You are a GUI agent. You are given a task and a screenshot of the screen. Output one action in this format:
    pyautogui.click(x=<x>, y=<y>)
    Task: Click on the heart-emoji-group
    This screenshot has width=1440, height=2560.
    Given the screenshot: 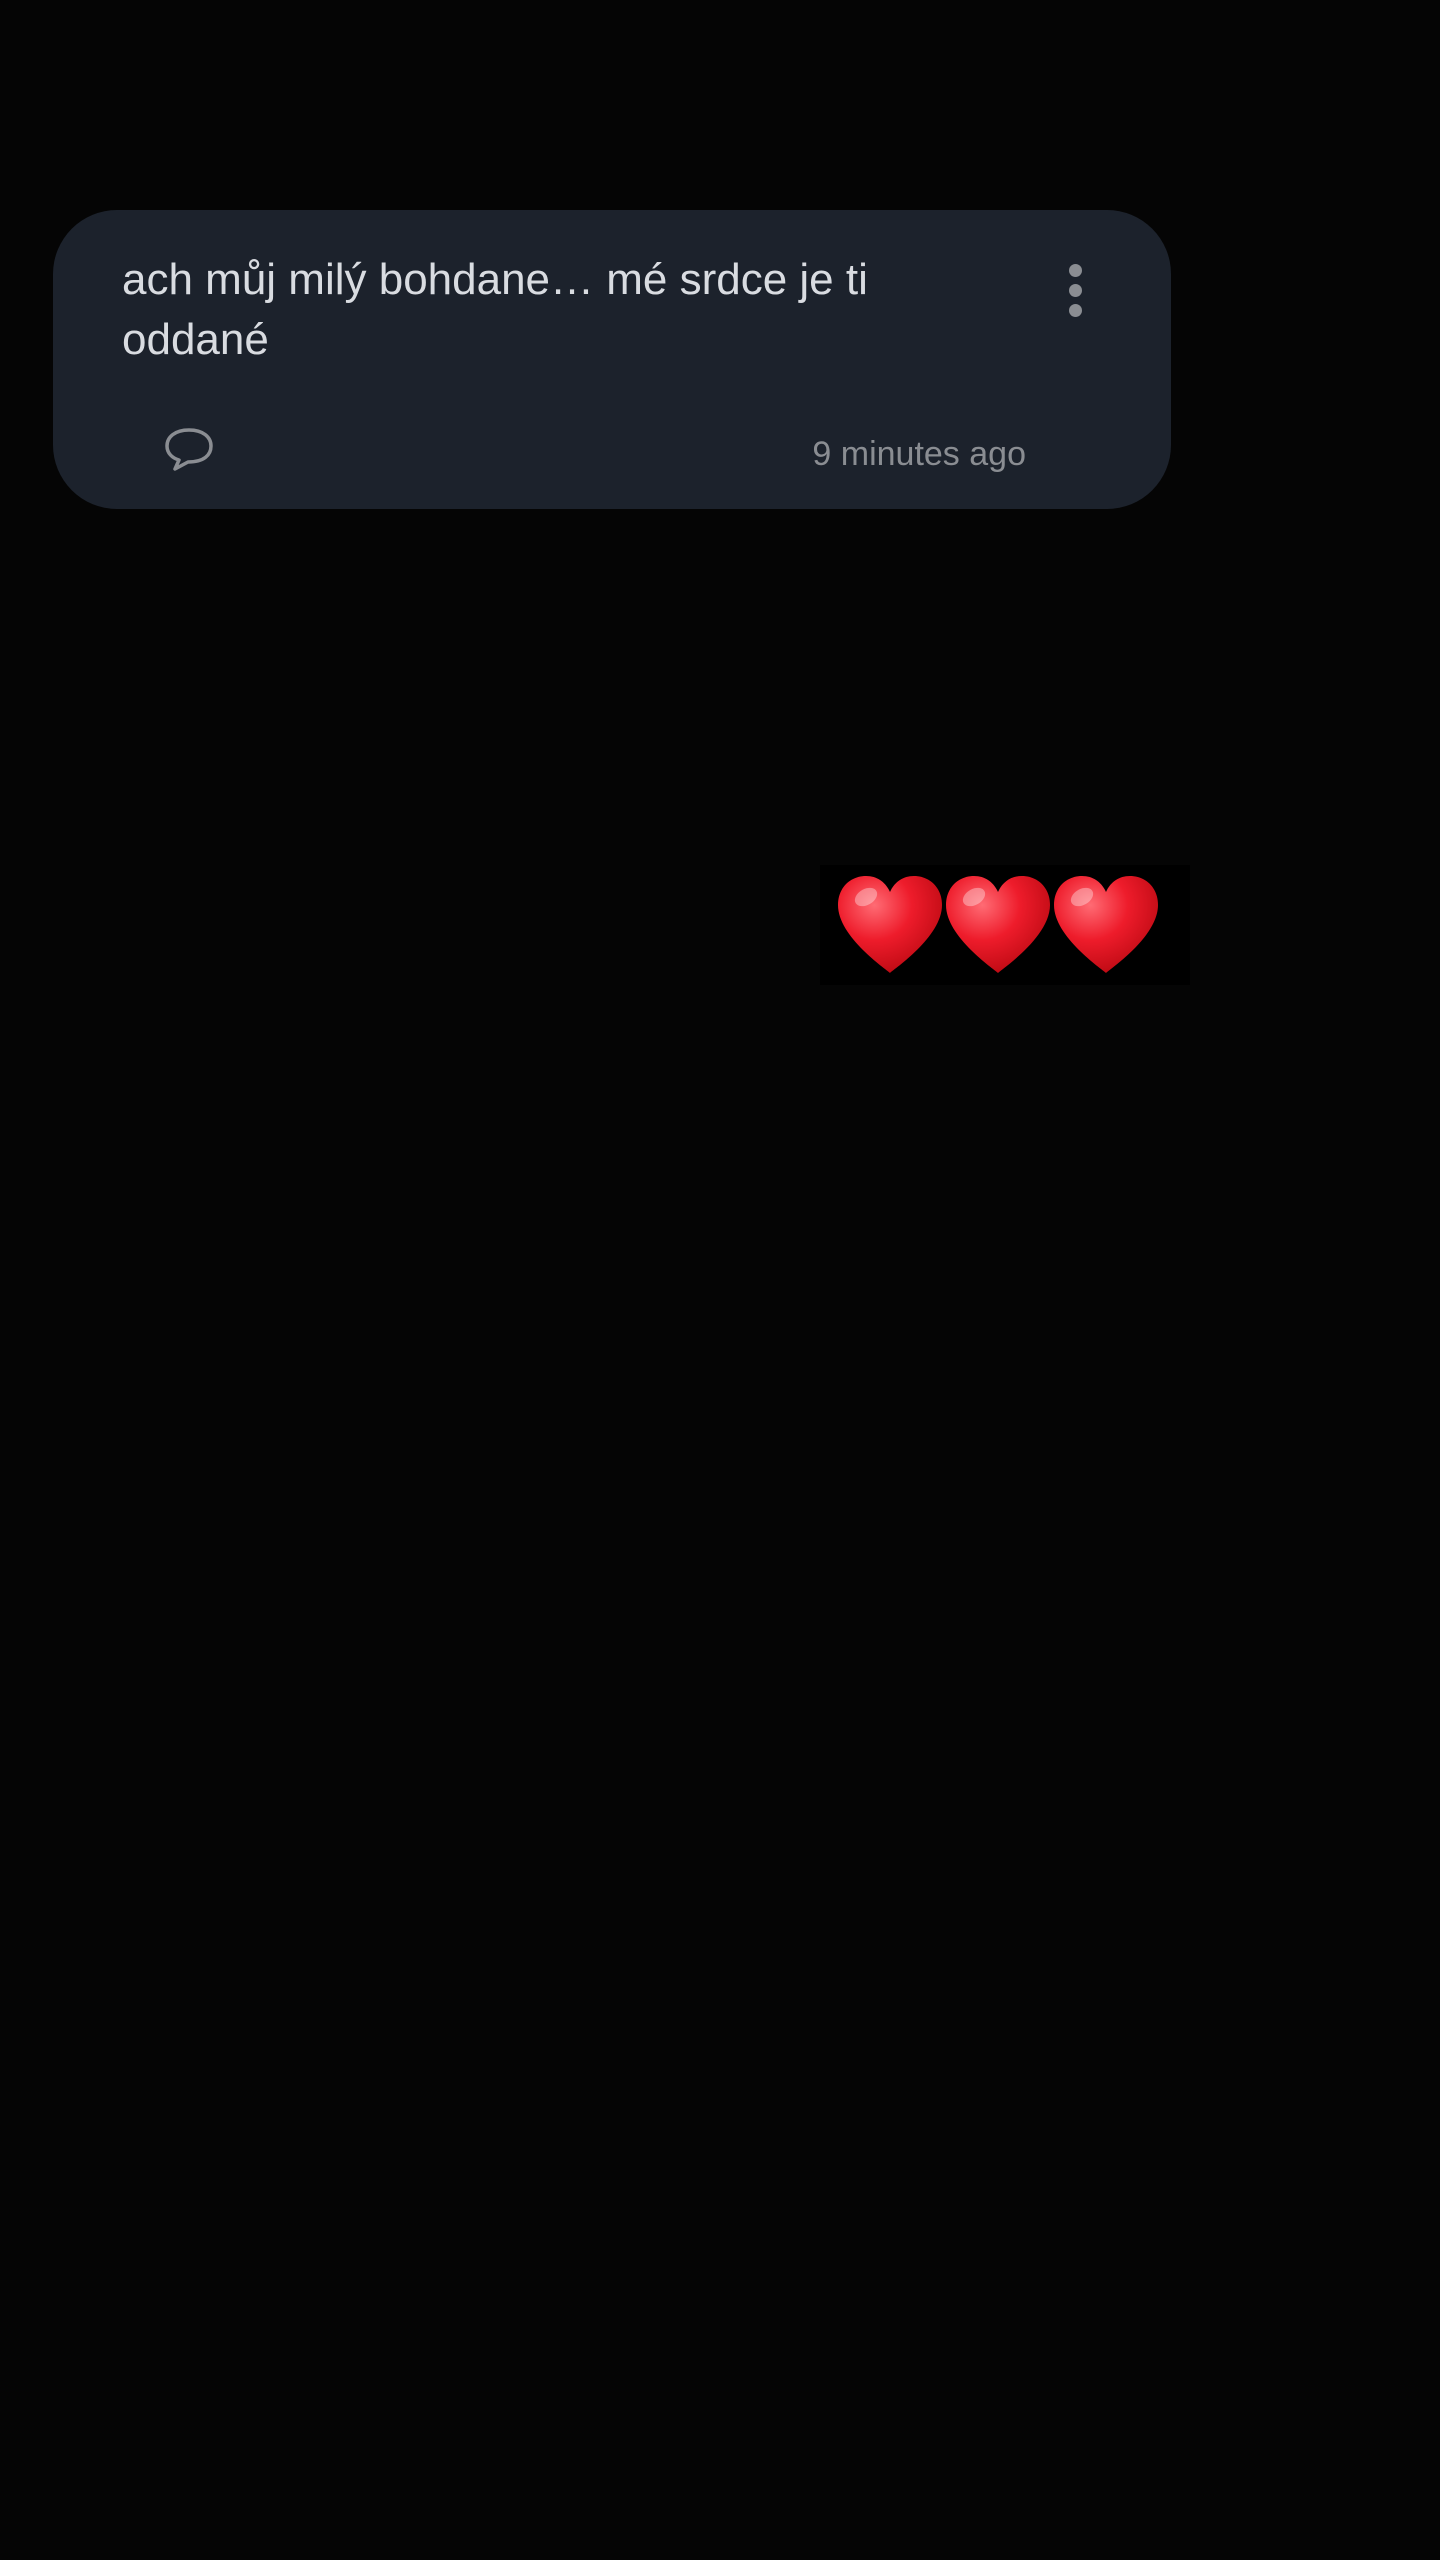 What is the action you would take?
    pyautogui.click(x=1005, y=925)
    